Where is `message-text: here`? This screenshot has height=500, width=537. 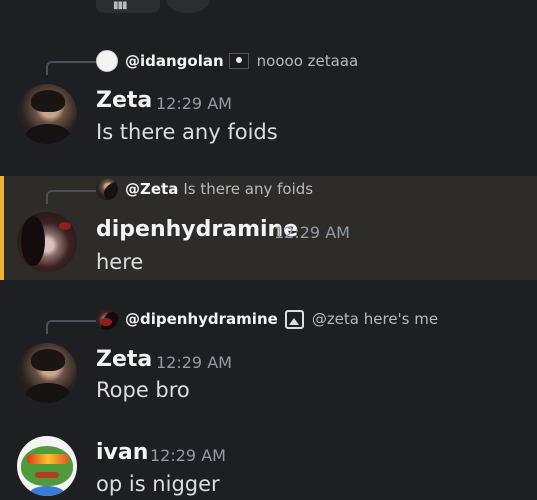 message-text: here is located at coordinates (120, 262).